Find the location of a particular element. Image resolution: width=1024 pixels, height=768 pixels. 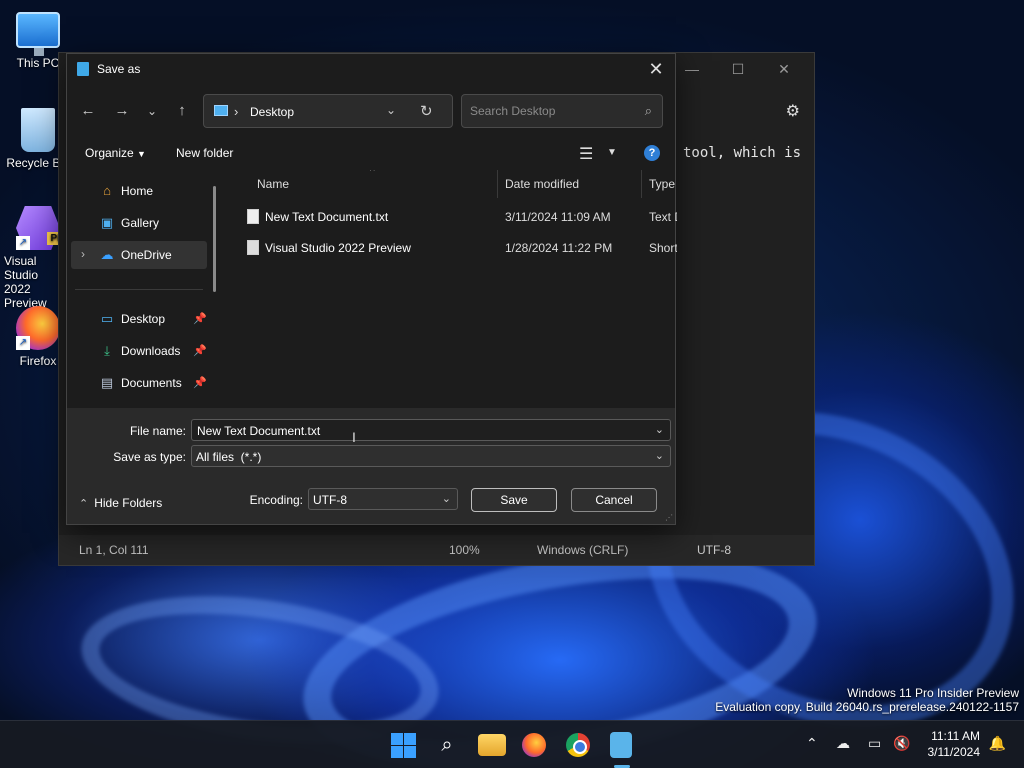

column-header-label: Name is located at coordinates (273, 184).